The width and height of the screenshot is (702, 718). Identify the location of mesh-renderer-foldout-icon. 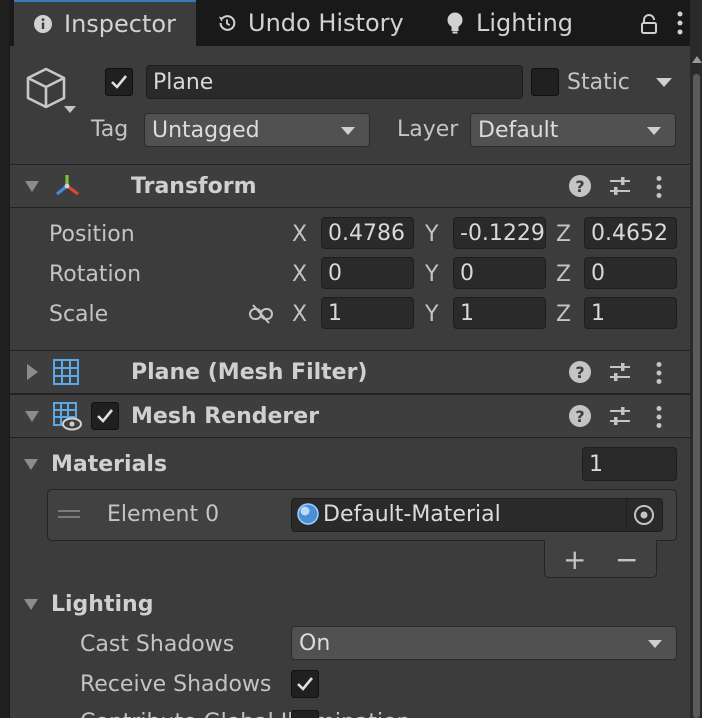
(32, 416).